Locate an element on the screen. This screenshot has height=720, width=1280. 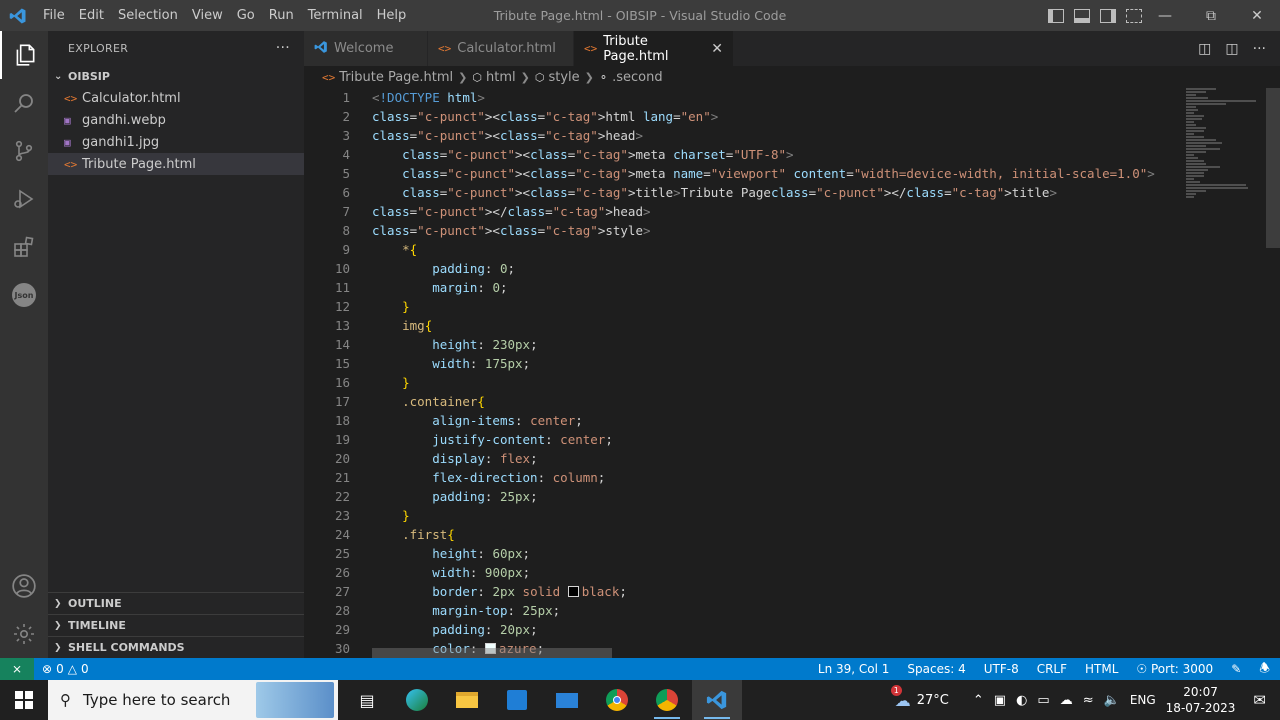
volume-icon: 🔈 is located at coordinates (1112, 700).